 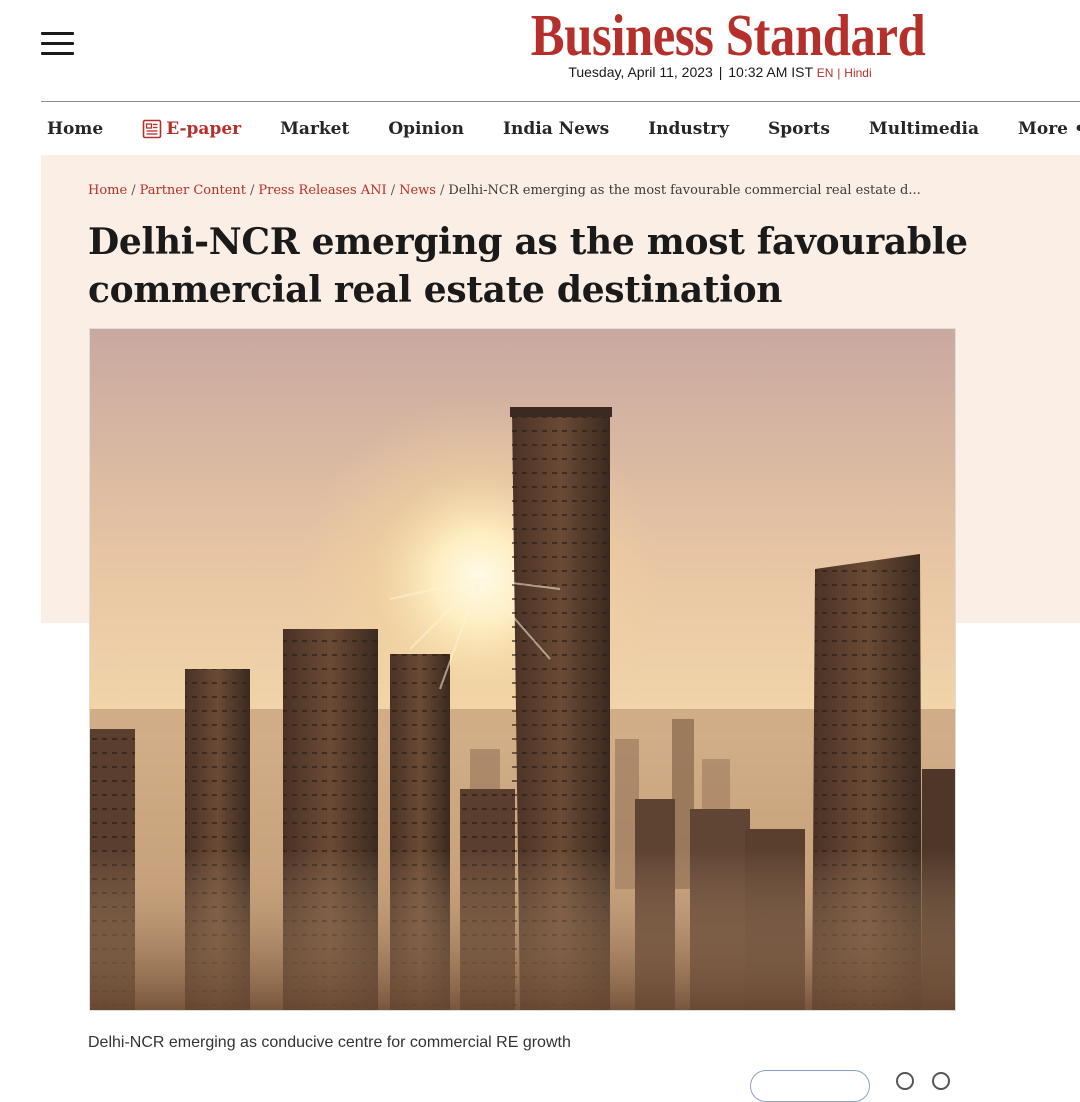 I want to click on nav-item-india-news: India News, so click(x=556, y=129).